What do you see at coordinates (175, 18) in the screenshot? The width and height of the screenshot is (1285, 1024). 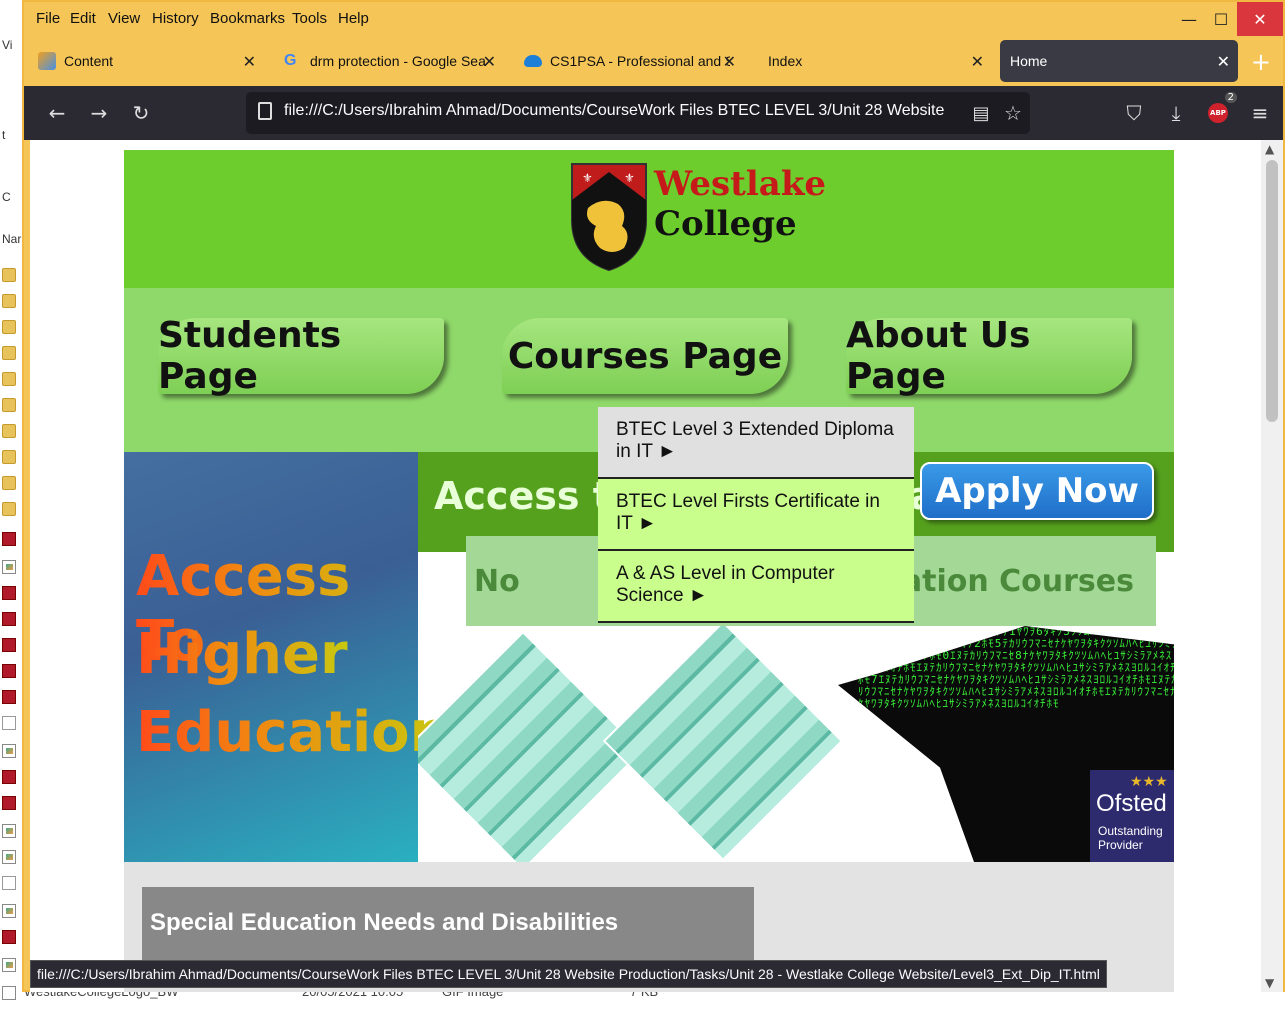 I see `menu-history: History` at bounding box center [175, 18].